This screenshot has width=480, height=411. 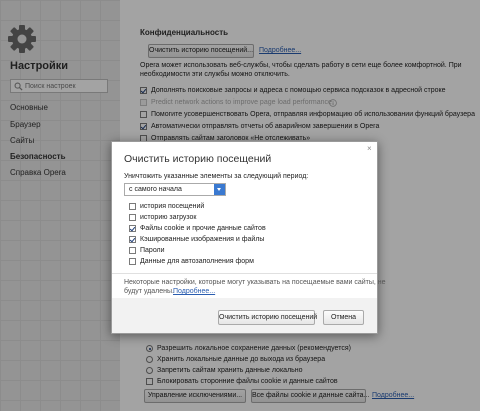 I want to click on cookies-label: Файлы cookie и прочие данные сайтов, so click(x=203, y=228).